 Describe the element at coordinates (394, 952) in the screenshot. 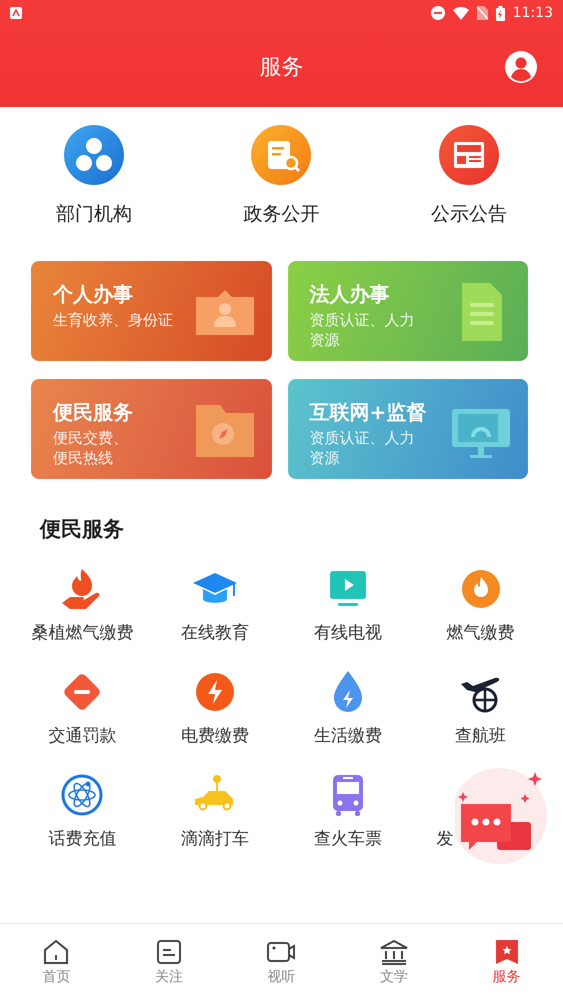

I see `museum-icon` at that location.